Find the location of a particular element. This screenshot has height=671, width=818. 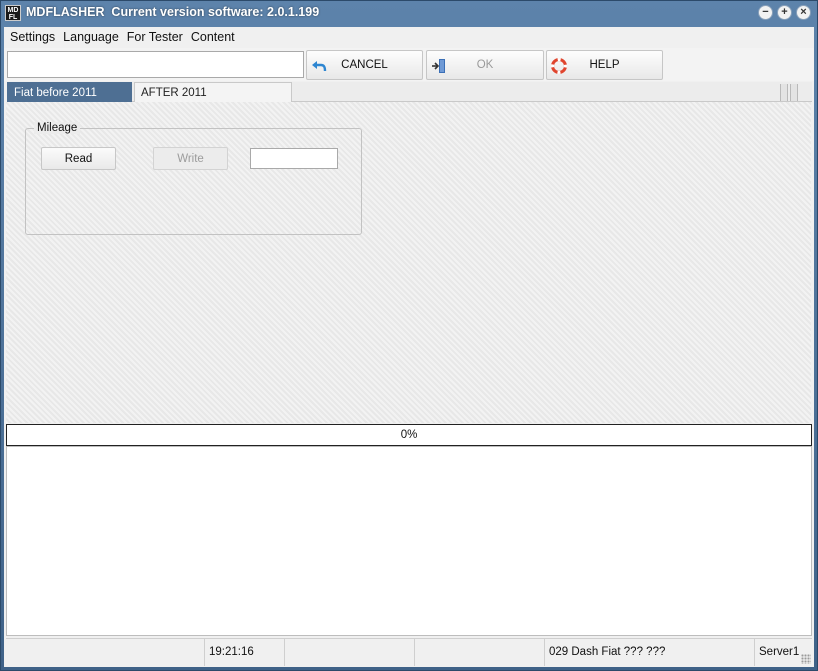

mileage-input is located at coordinates (294, 158).